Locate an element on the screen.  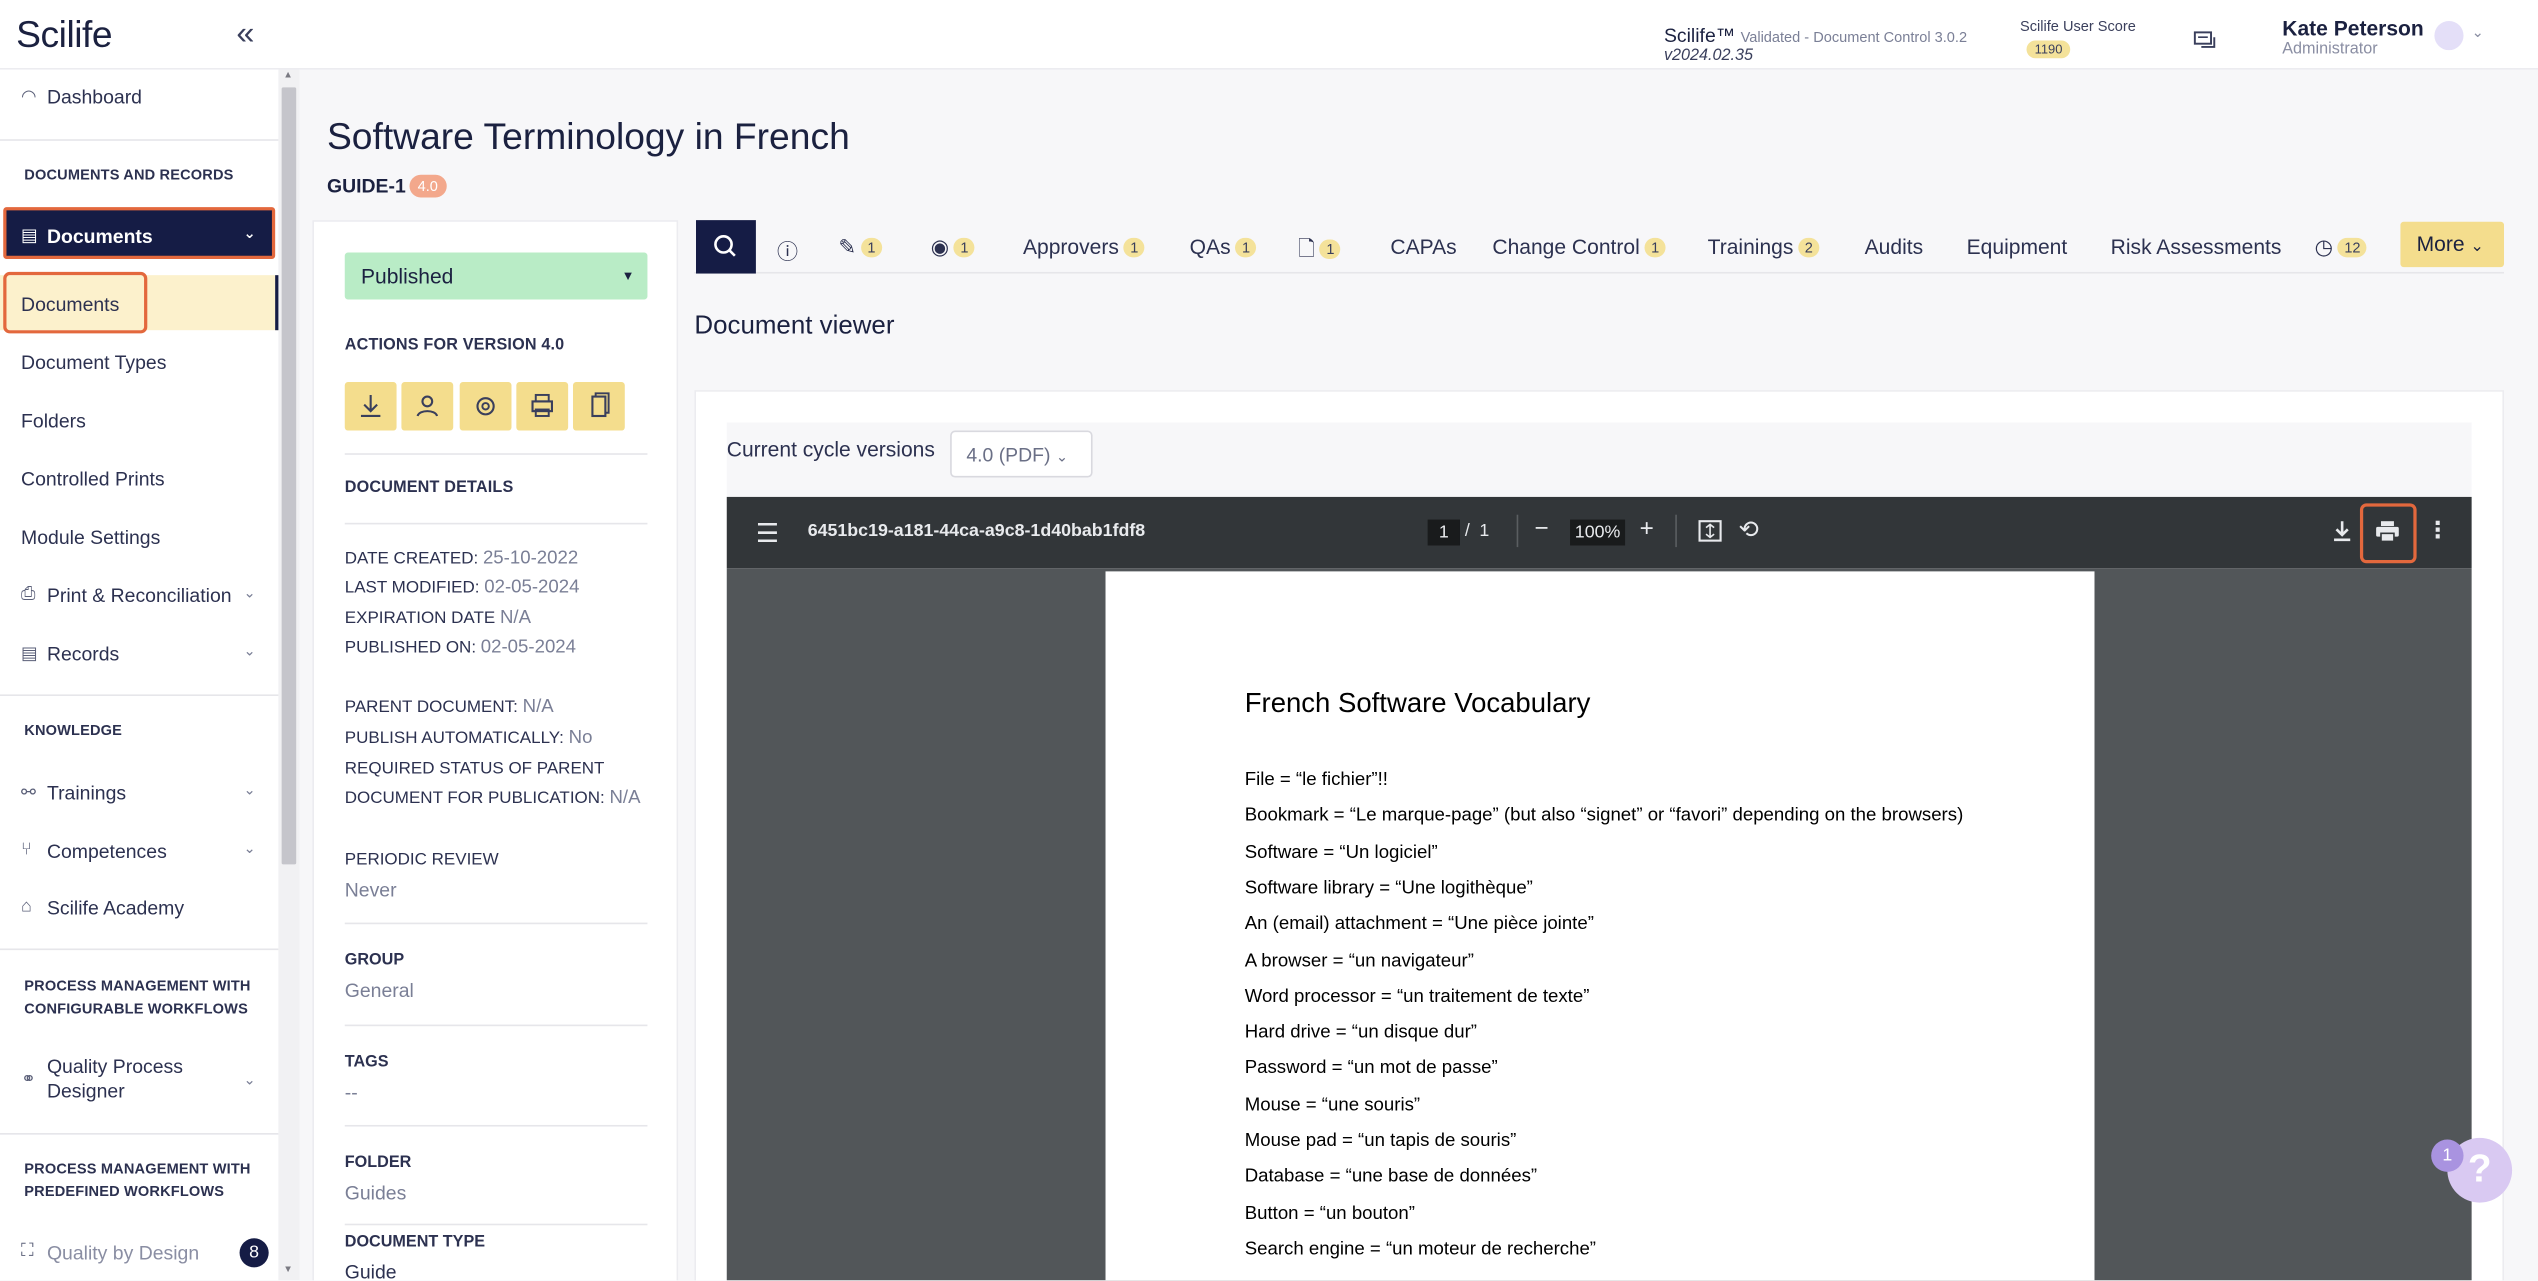
tab-approvers: Approvers 1 is located at coordinates (1084, 247).